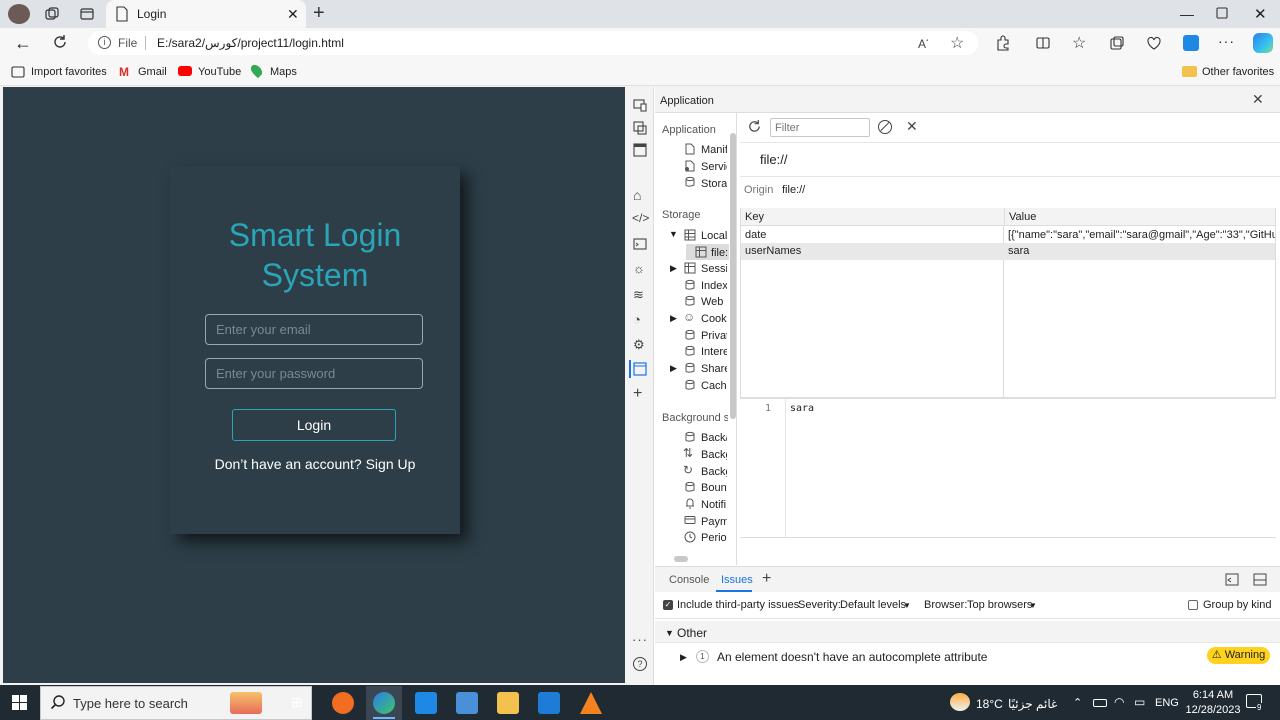 Image resolution: width=1280 pixels, height=720 pixels. Describe the element at coordinates (314, 329) in the screenshot. I see `email-input` at that location.